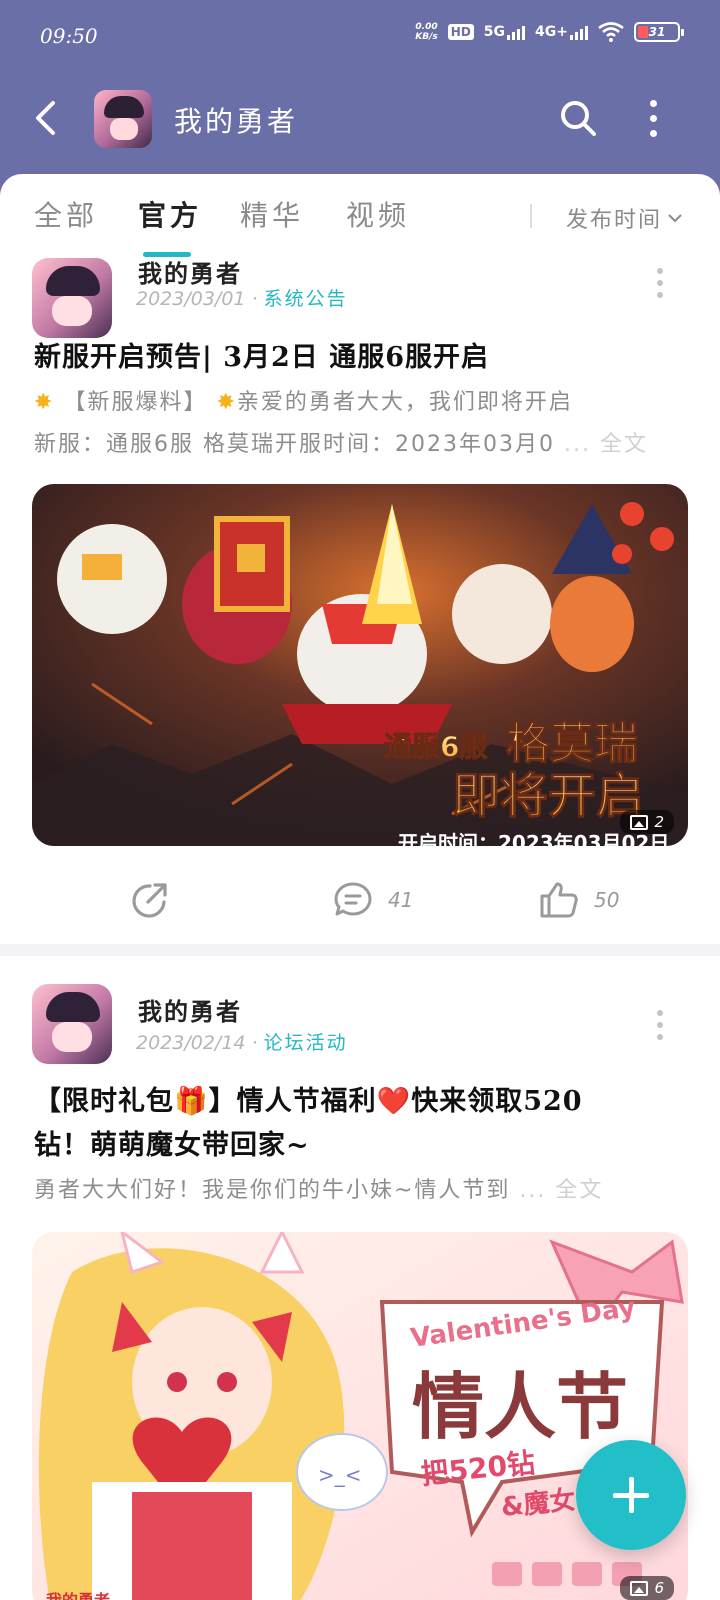 This screenshot has width=720, height=1600. What do you see at coordinates (401, 900) in the screenshot?
I see `comment-count: 41` at bounding box center [401, 900].